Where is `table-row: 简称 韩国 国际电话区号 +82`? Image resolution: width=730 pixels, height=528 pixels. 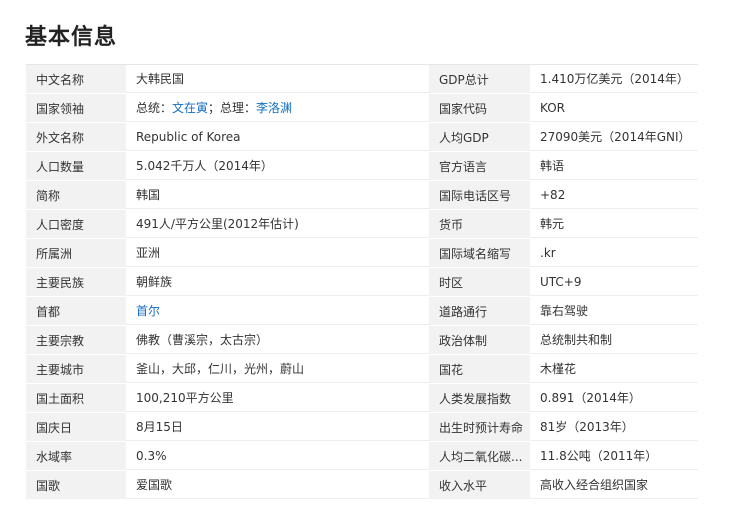 table-row: 简称 韩国 国际电话区号 +82 is located at coordinates (362, 194).